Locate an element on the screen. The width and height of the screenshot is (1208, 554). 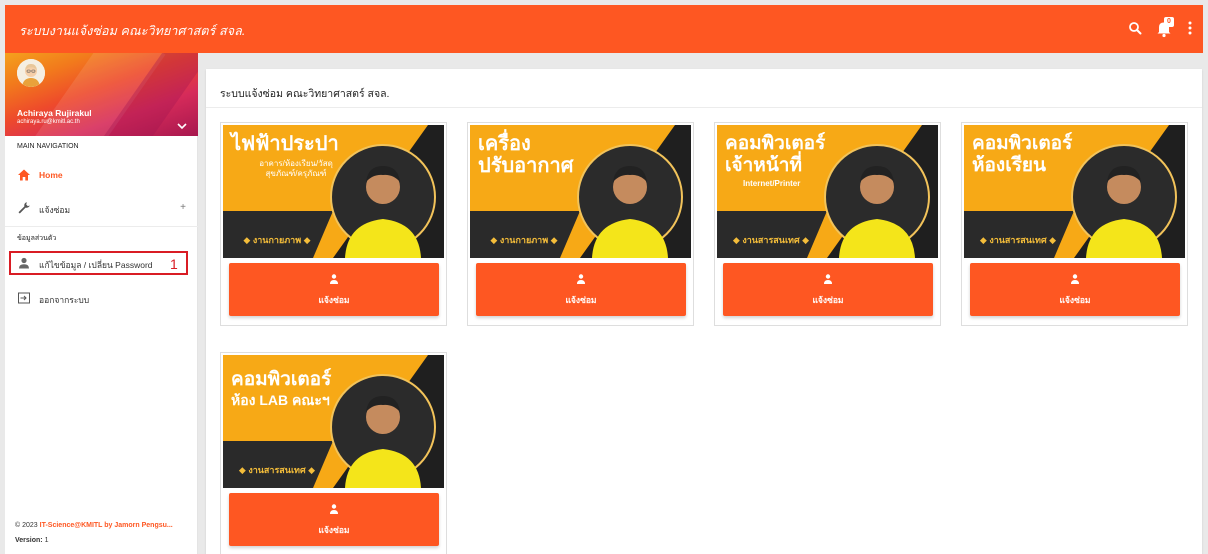
footer-version-label: Version: is located at coordinates (30, 540).